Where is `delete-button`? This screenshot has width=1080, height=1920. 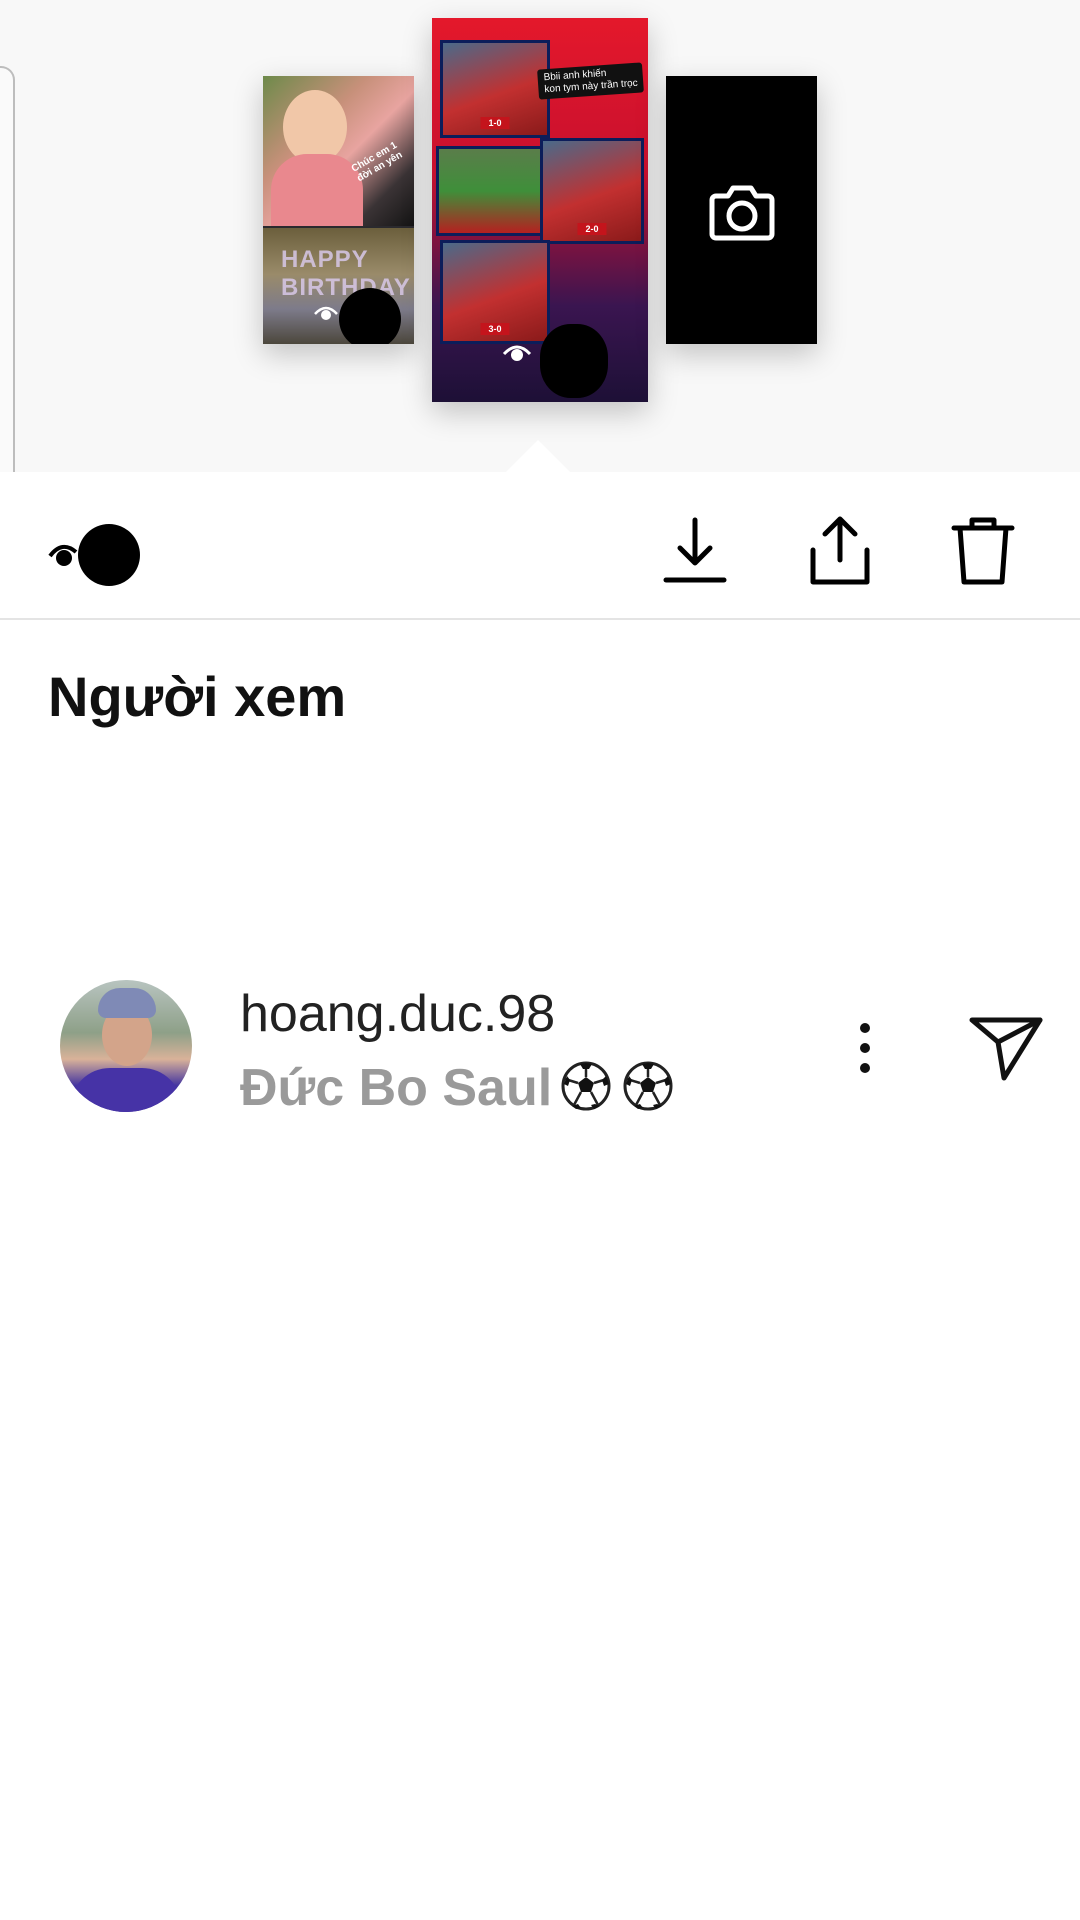
delete-button is located at coordinates (983, 550).